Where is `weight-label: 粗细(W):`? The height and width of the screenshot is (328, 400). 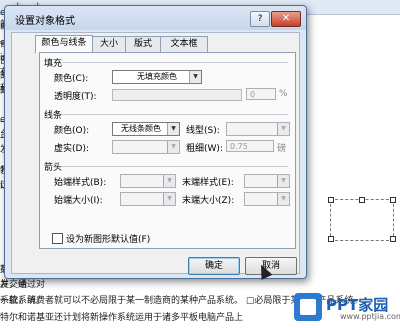 weight-label: 粗细(W): is located at coordinates (204, 149).